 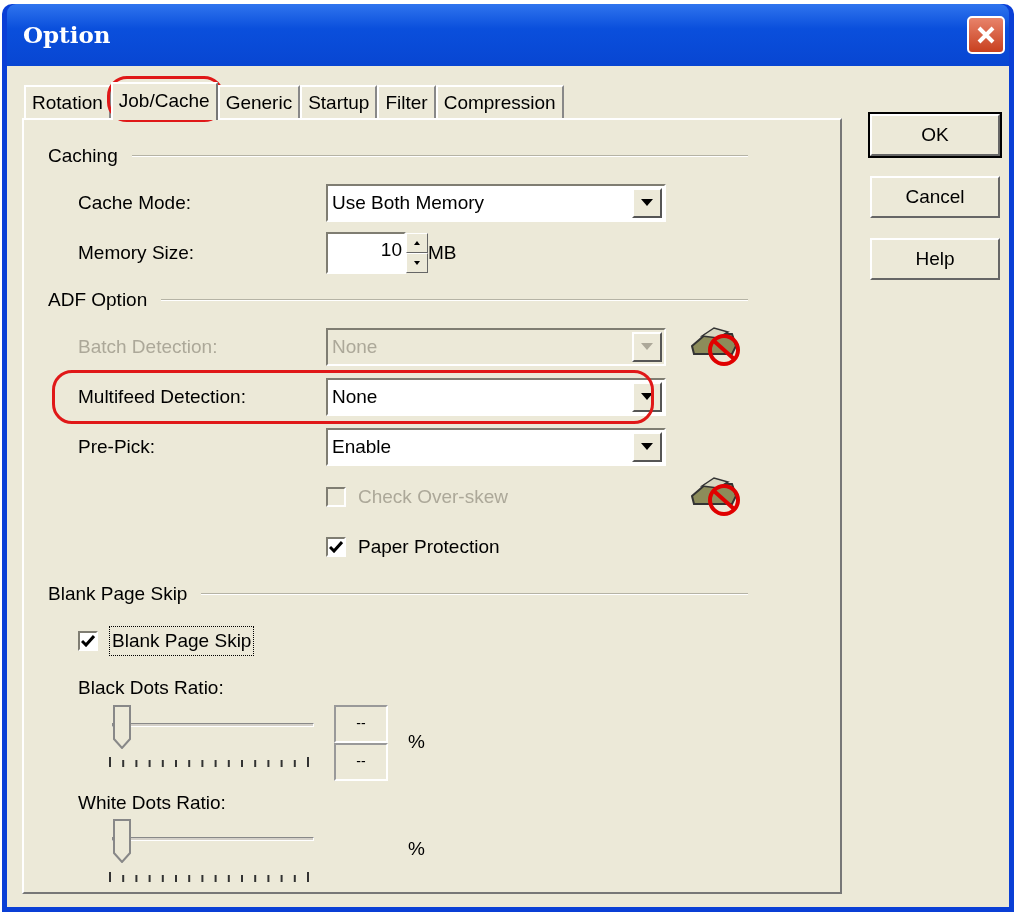 I want to click on close-icon, so click(x=986, y=35).